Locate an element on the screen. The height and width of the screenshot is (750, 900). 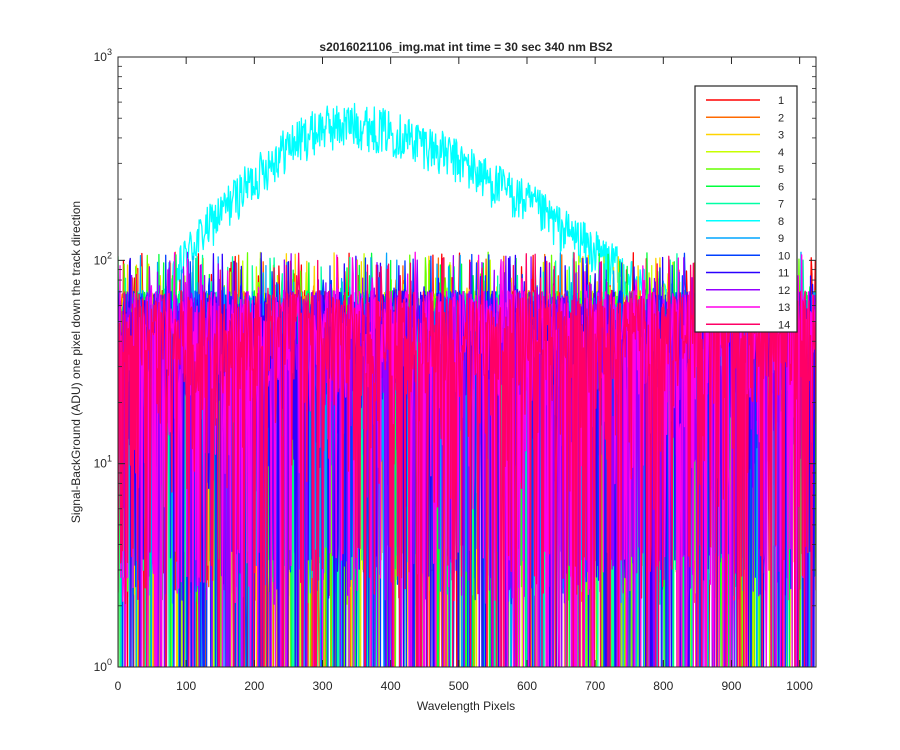
legend-label-9: 9 is located at coordinates (781, 239).